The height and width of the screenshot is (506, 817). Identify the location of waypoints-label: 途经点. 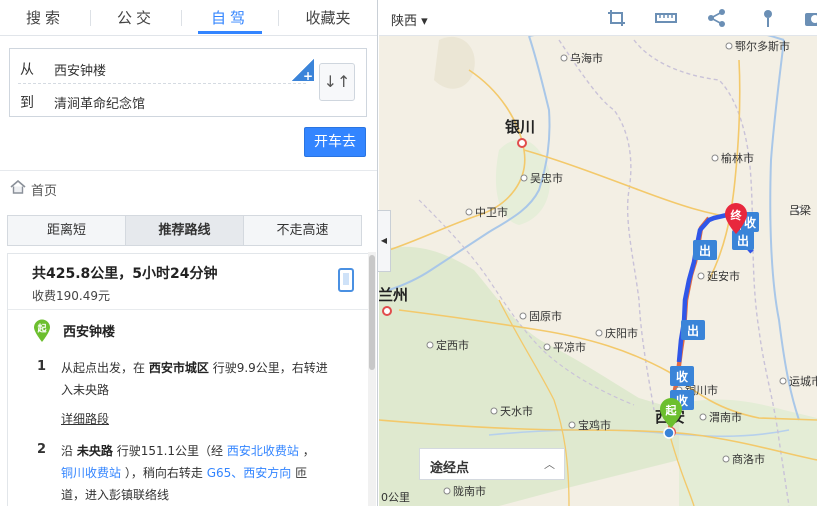
(450, 468).